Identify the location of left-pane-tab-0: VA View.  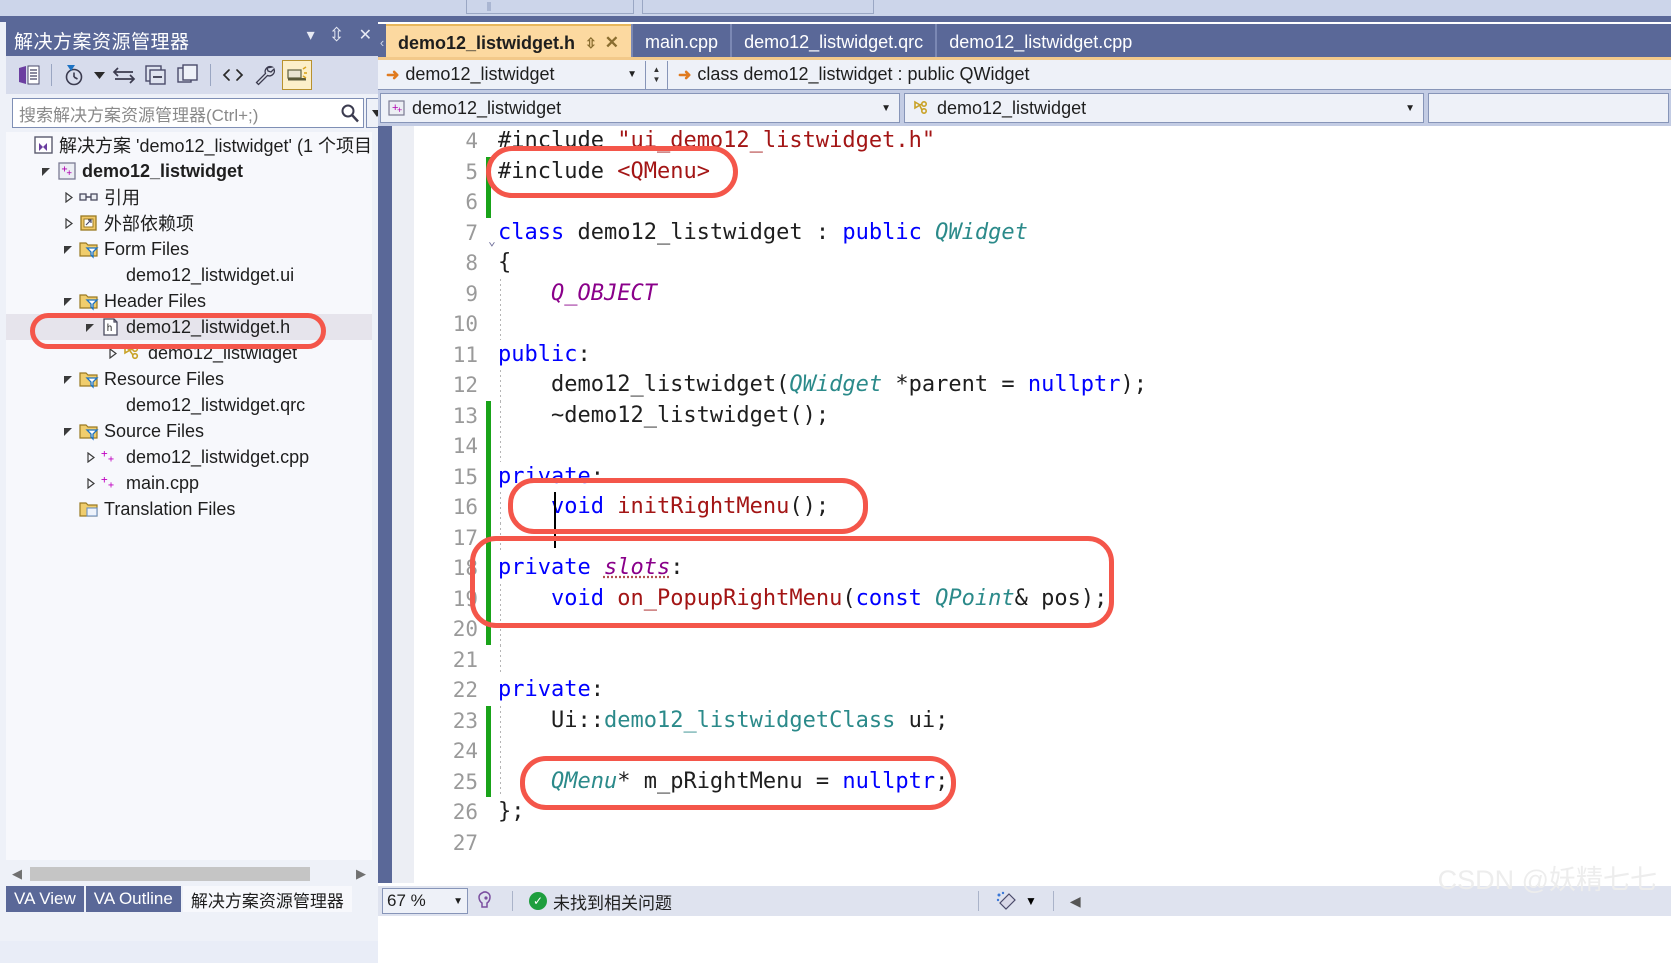
(45, 899).